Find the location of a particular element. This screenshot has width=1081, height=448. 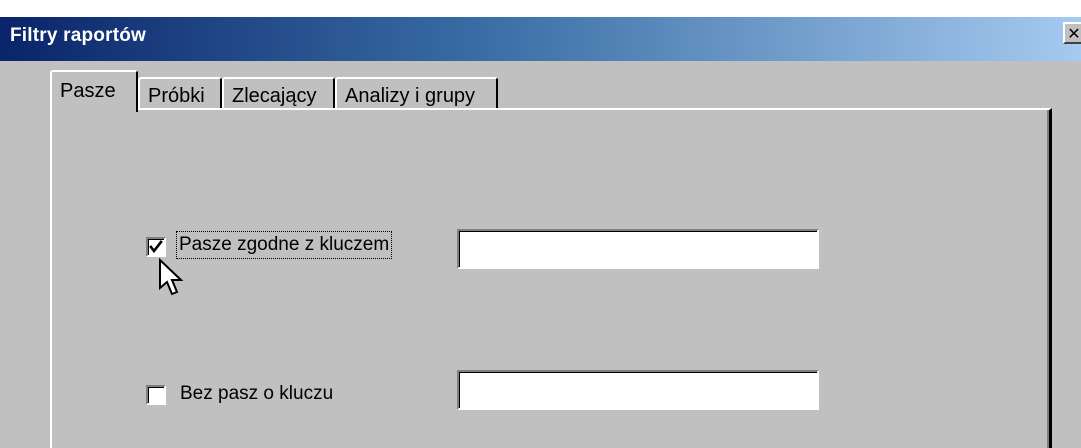

tab-label: Zlecający is located at coordinates (274, 96).